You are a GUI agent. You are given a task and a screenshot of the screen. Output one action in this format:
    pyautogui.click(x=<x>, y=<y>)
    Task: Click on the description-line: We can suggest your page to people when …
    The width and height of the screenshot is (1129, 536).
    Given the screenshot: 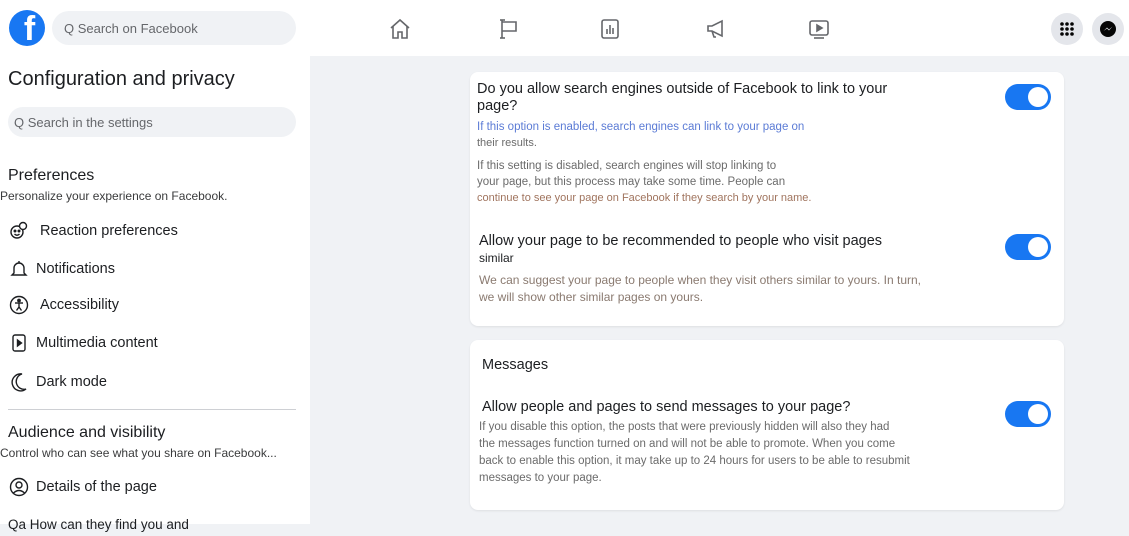 What is the action you would take?
    pyautogui.click(x=700, y=280)
    